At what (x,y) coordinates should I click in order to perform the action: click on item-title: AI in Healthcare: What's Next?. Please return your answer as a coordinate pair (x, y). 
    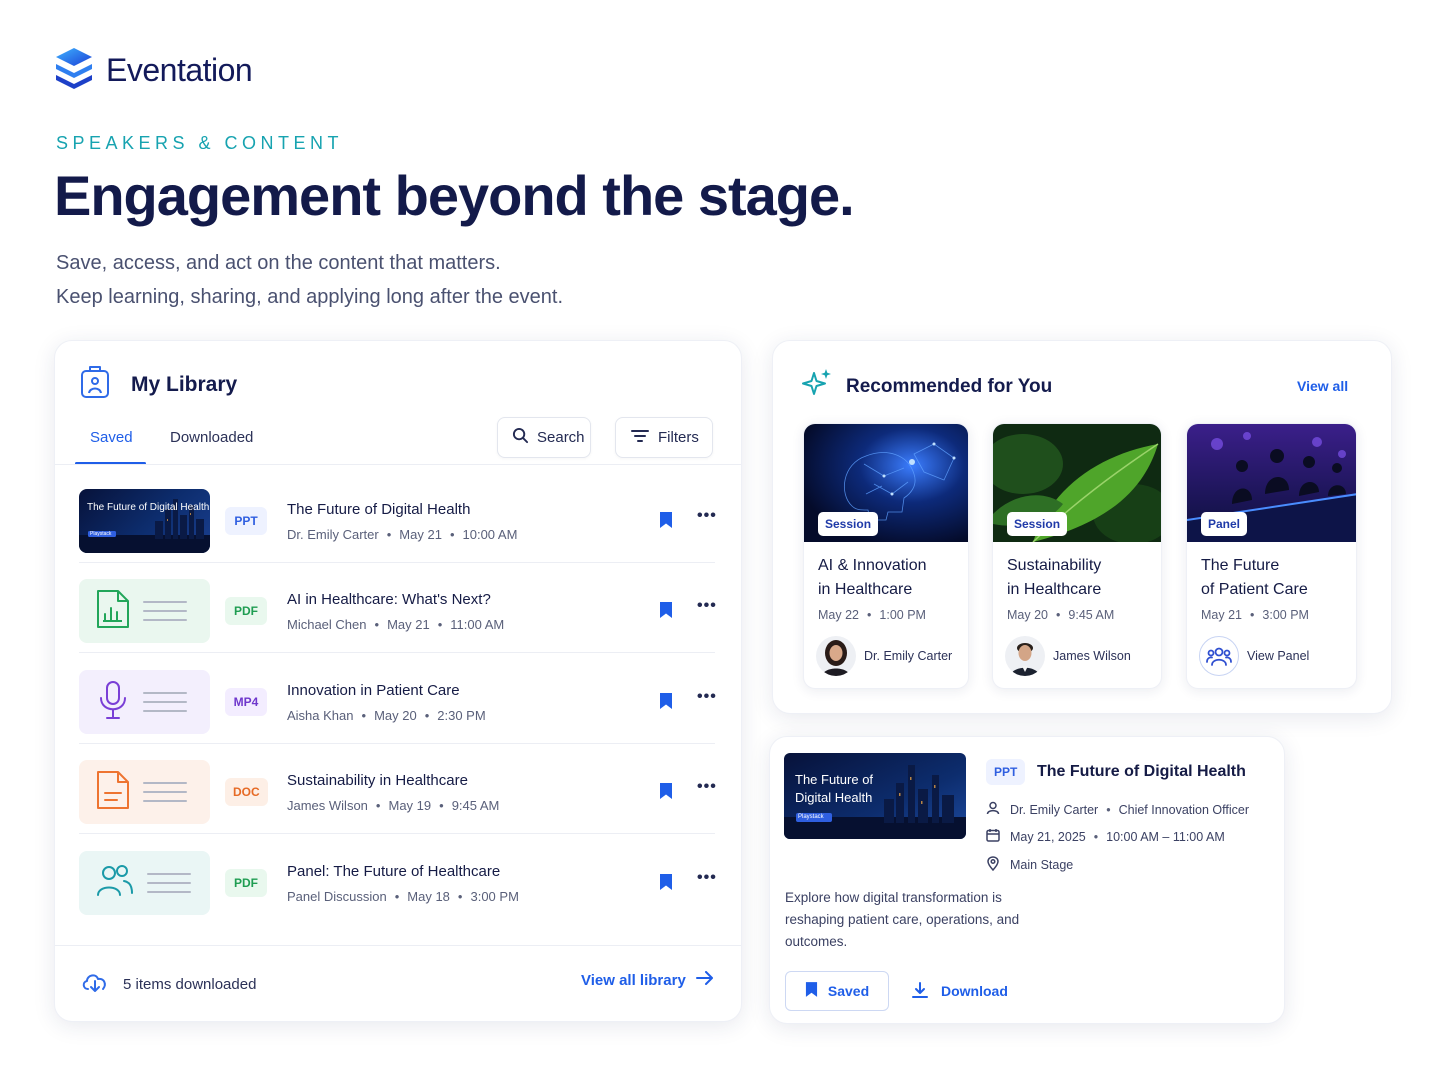
    Looking at the image, I should click on (389, 599).